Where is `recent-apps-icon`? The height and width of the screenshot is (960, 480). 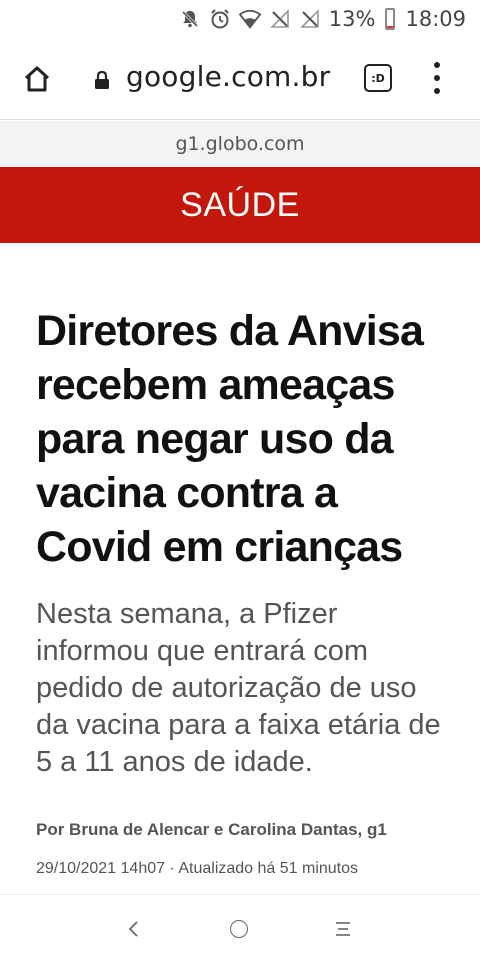 recent-apps-icon is located at coordinates (343, 929).